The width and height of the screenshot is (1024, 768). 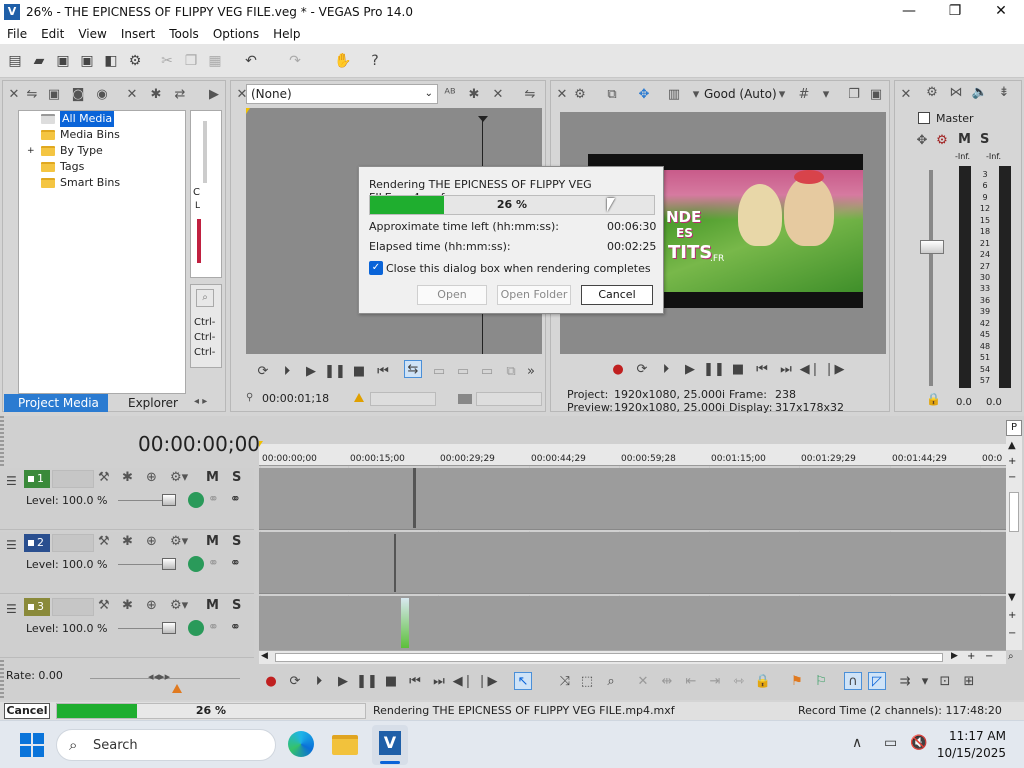 What do you see at coordinates (857, 743) in the screenshot?
I see `chevron-up-icon: ∧` at bounding box center [857, 743].